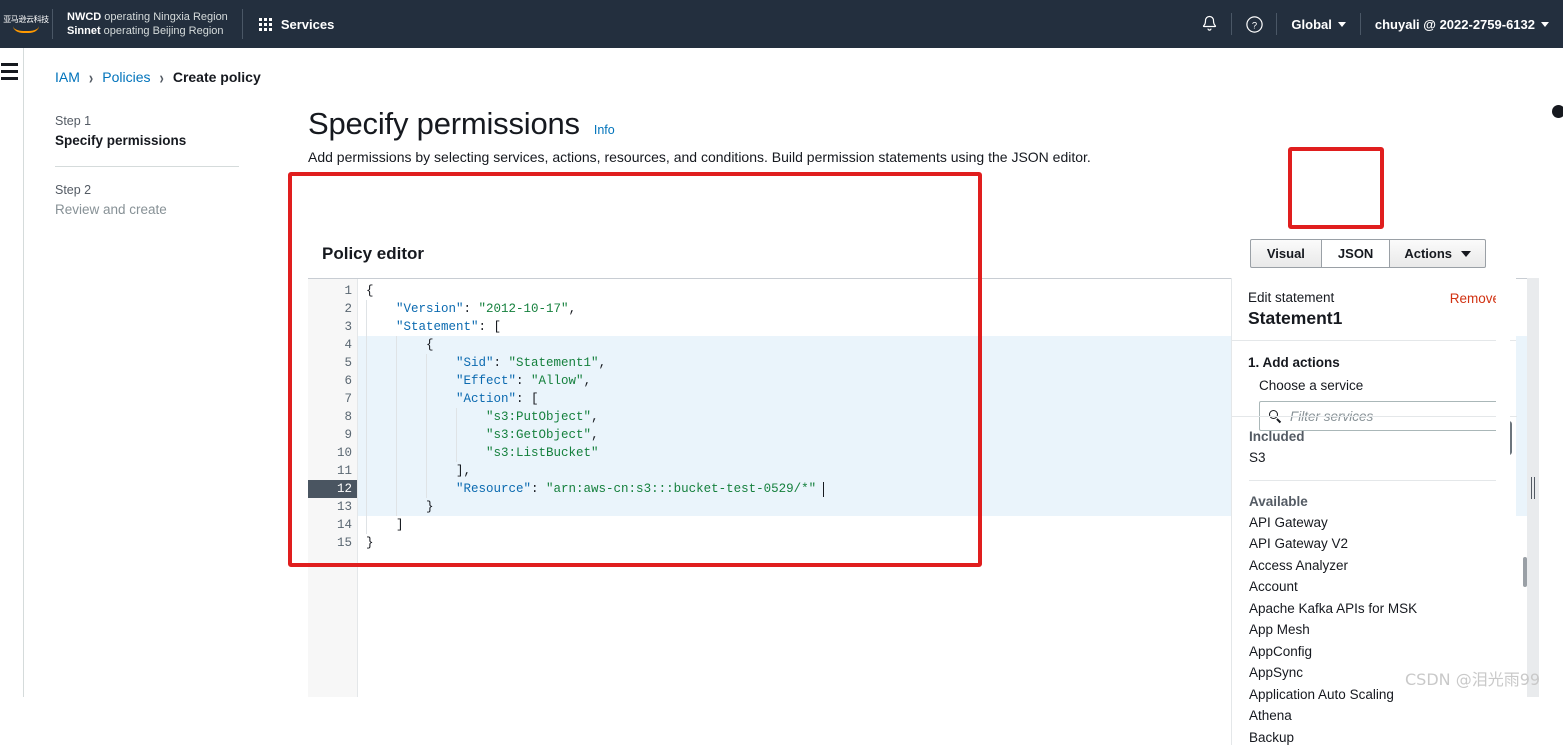 The width and height of the screenshot is (1563, 748). Describe the element at coordinates (1374, 458) in the screenshot. I see `service-item-s3: S3` at that location.